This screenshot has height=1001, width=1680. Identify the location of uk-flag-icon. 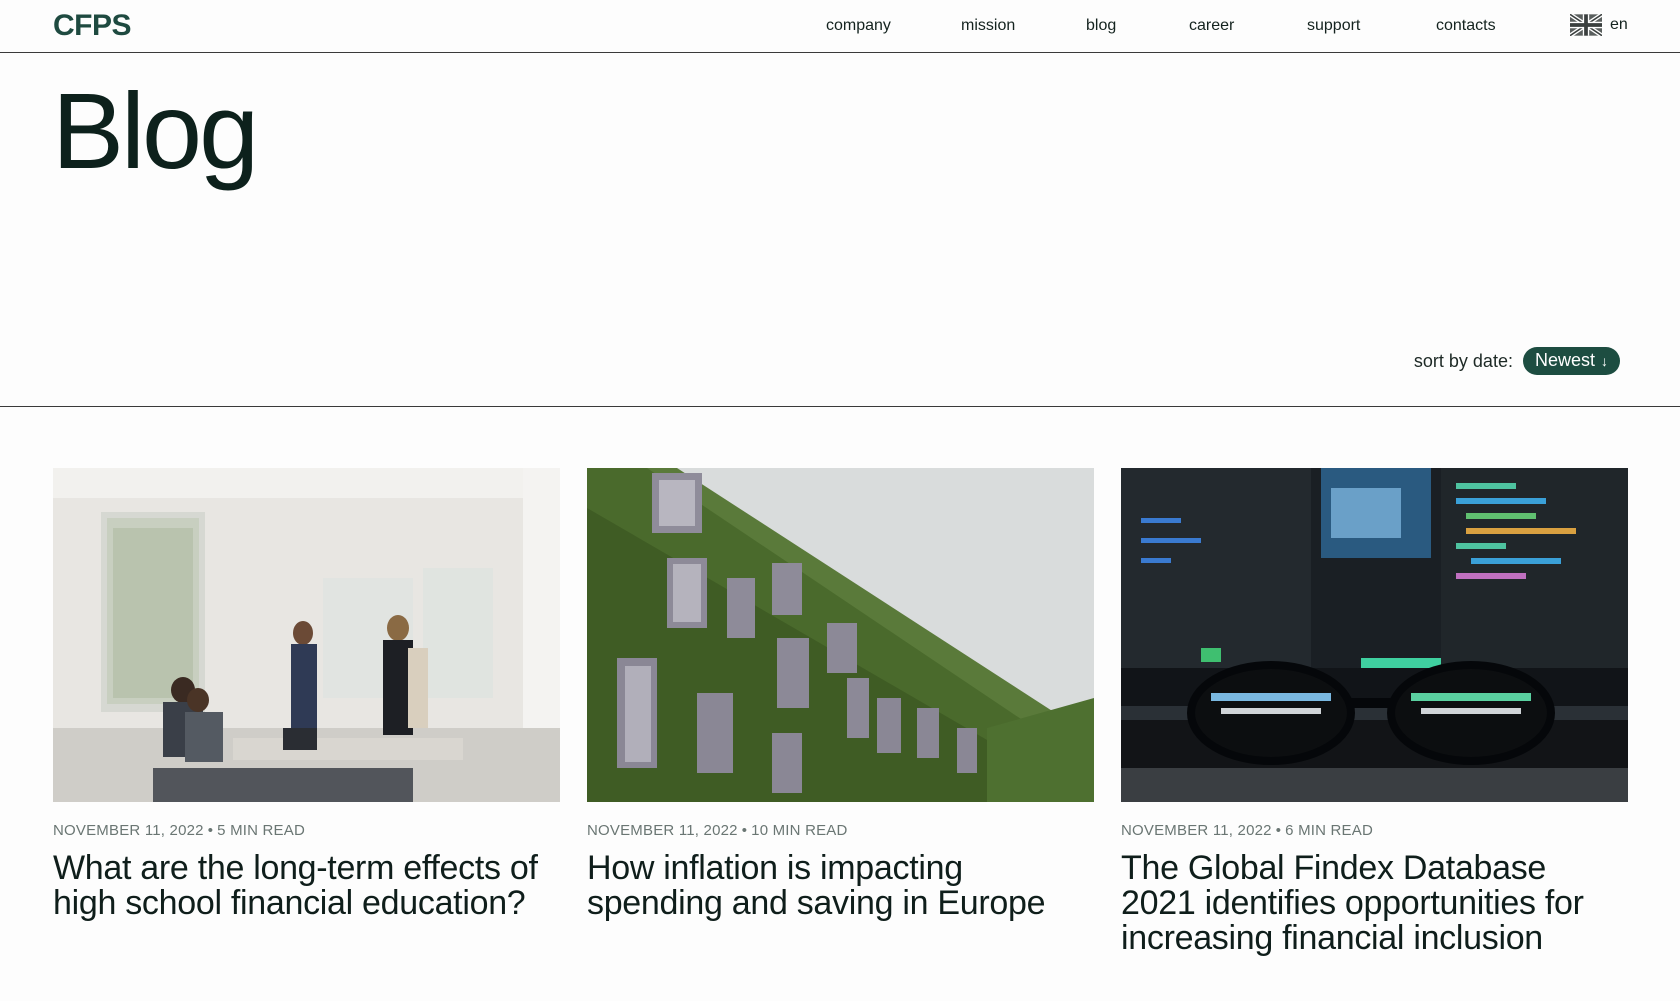
(1586, 25).